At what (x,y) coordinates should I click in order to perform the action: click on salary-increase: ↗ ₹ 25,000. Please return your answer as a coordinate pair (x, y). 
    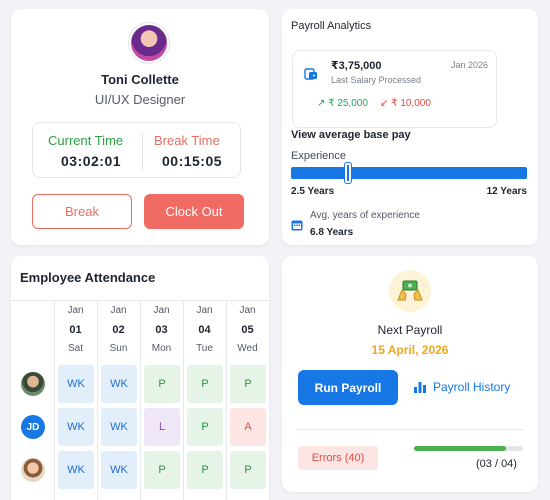
    Looking at the image, I should click on (342, 103).